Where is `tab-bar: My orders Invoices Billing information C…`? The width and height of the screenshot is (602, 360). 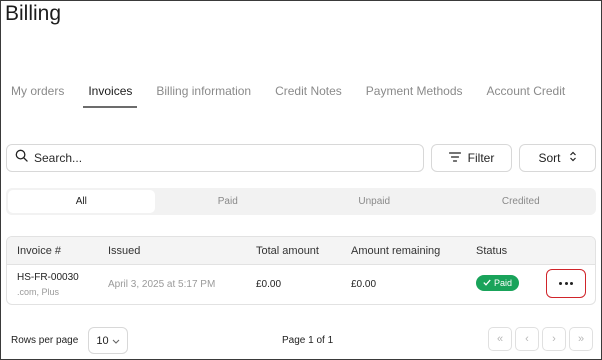 tab-bar: My orders Invoices Billing information C… is located at coordinates (300, 96).